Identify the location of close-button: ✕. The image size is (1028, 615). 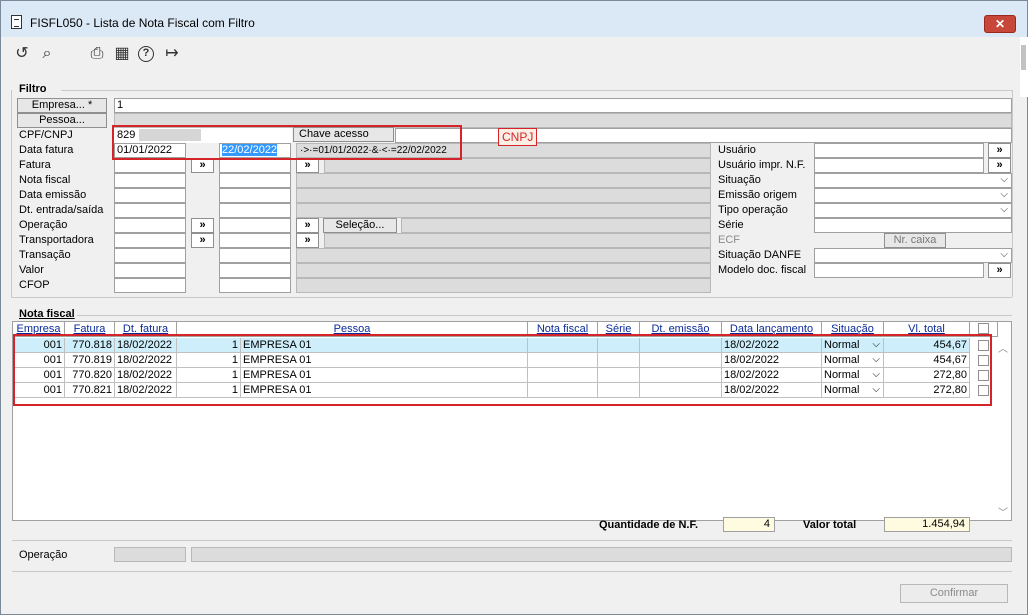
(1000, 24).